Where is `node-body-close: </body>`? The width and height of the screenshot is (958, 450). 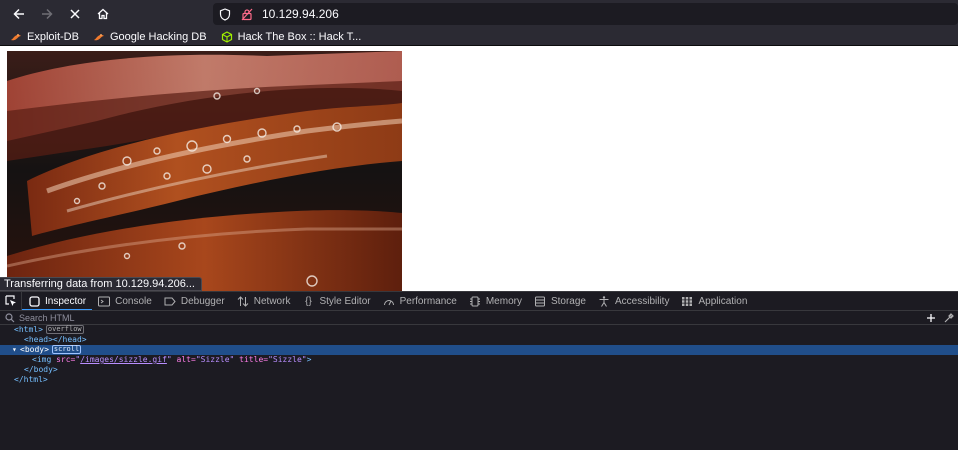 node-body-close: </body> is located at coordinates (479, 370).